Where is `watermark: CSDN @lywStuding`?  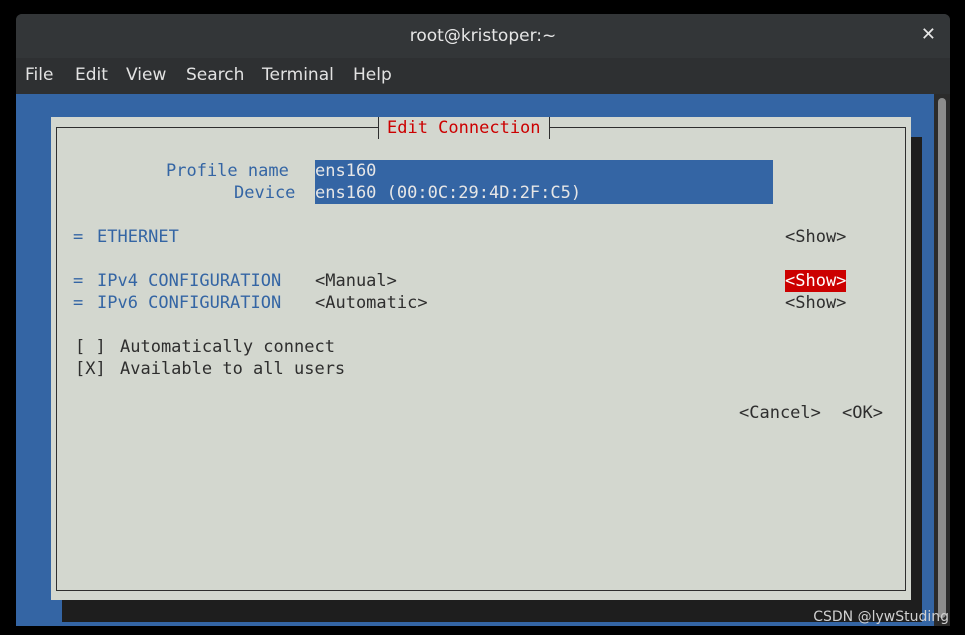 watermark: CSDN @lywStuding is located at coordinates (881, 617).